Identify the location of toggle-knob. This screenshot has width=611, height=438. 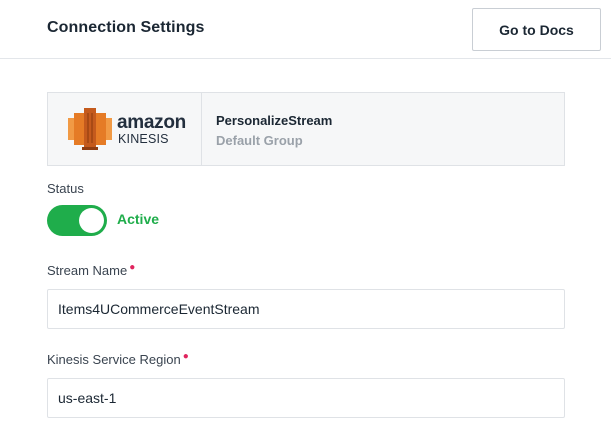
(91, 220).